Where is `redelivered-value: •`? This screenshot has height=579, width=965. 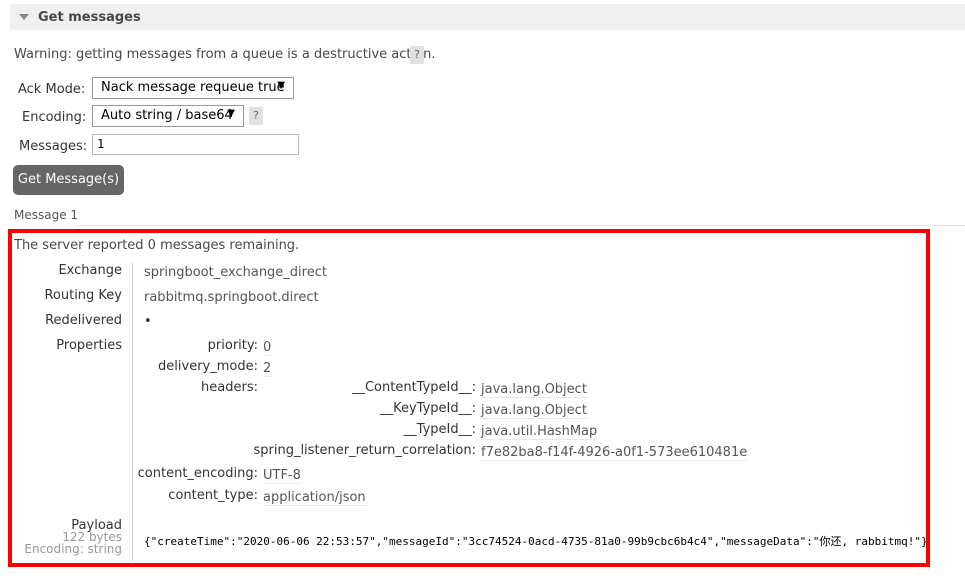 redelivered-value: • is located at coordinates (148, 321).